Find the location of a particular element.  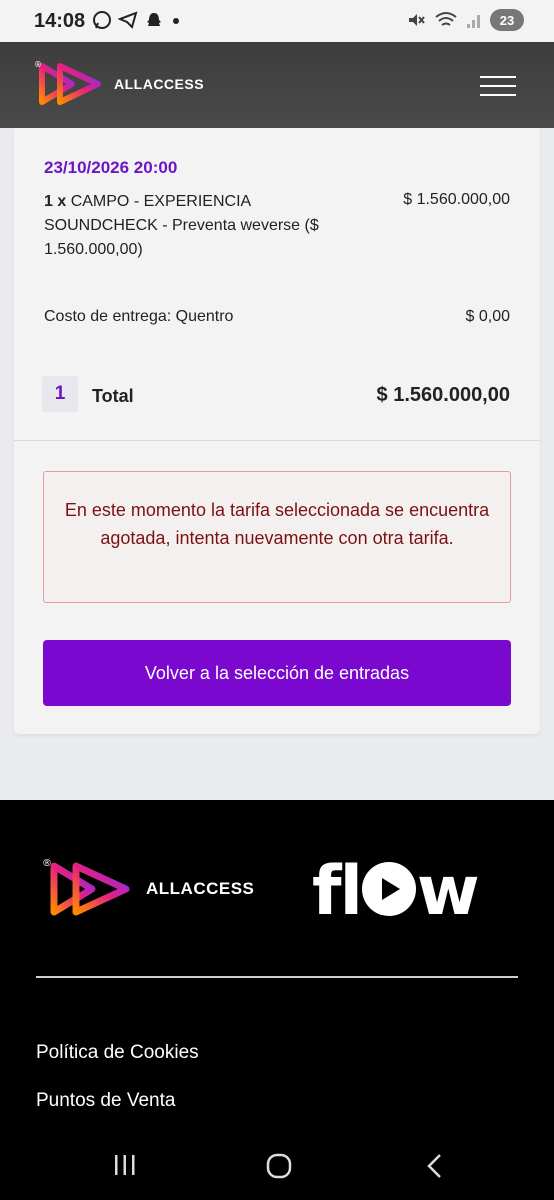

site-header: ® ALLACCESS is located at coordinates (277, 85).